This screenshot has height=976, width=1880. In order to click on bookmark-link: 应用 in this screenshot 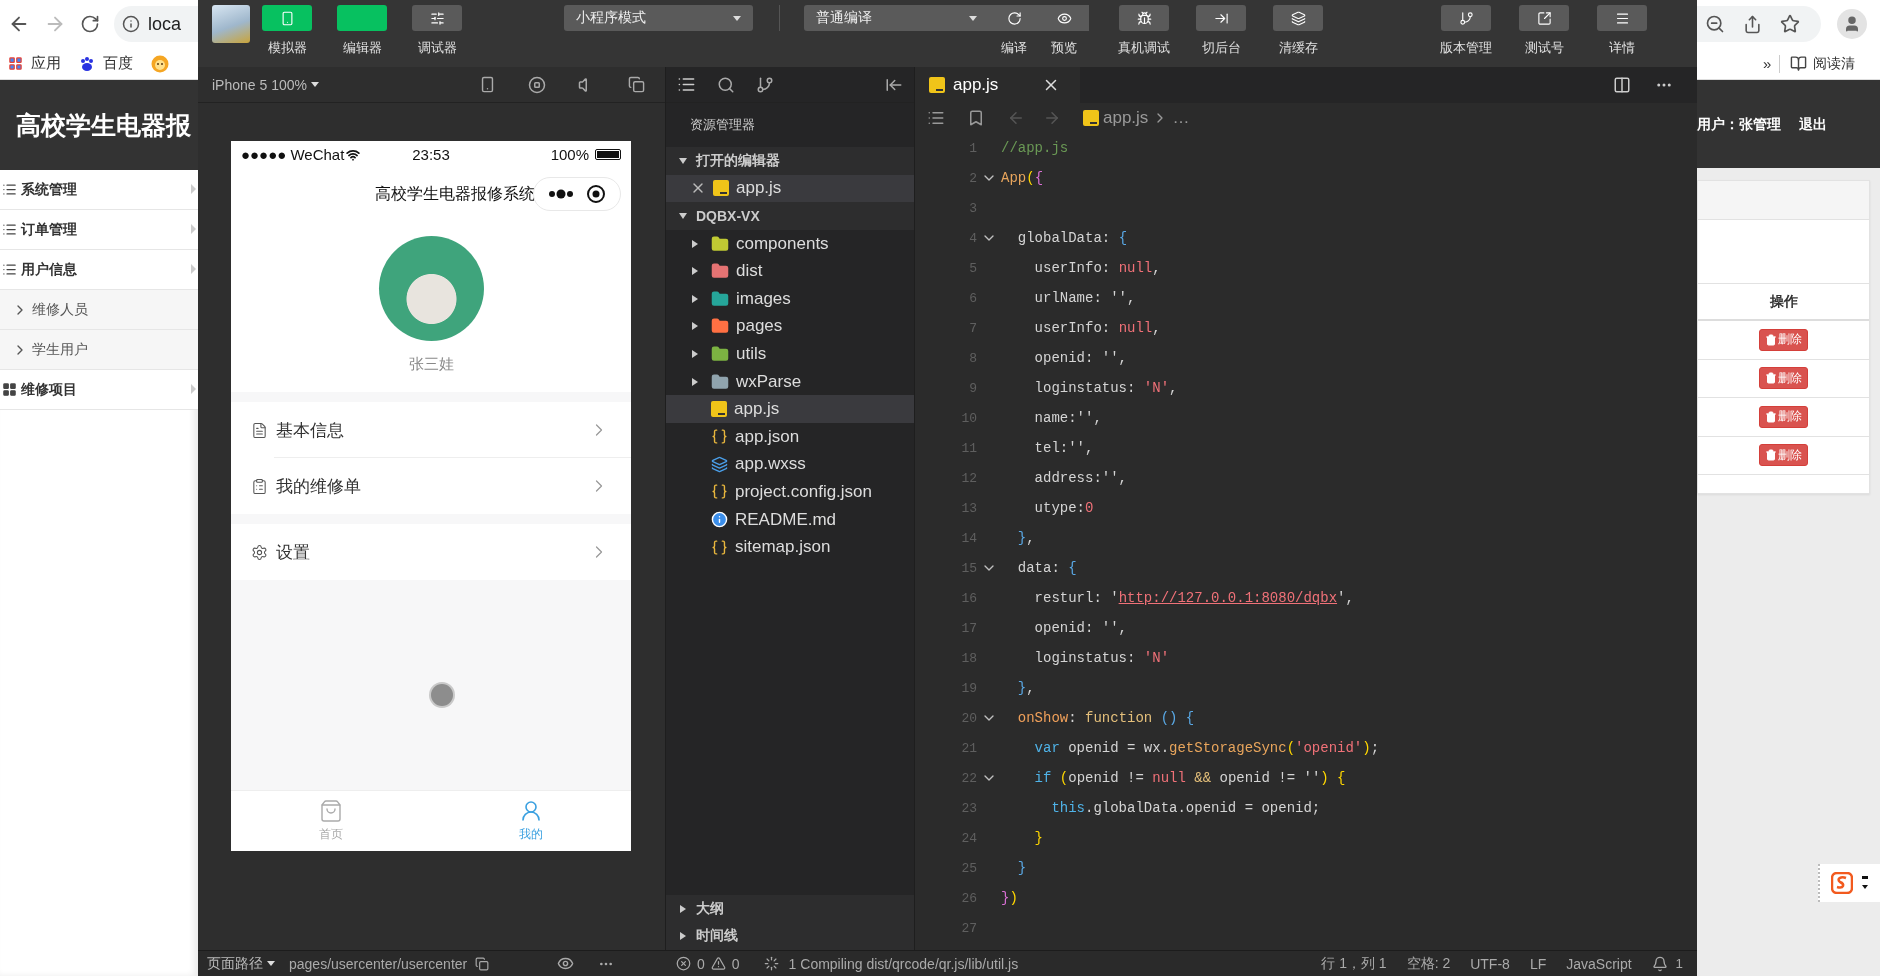, I will do `click(34, 63)`.